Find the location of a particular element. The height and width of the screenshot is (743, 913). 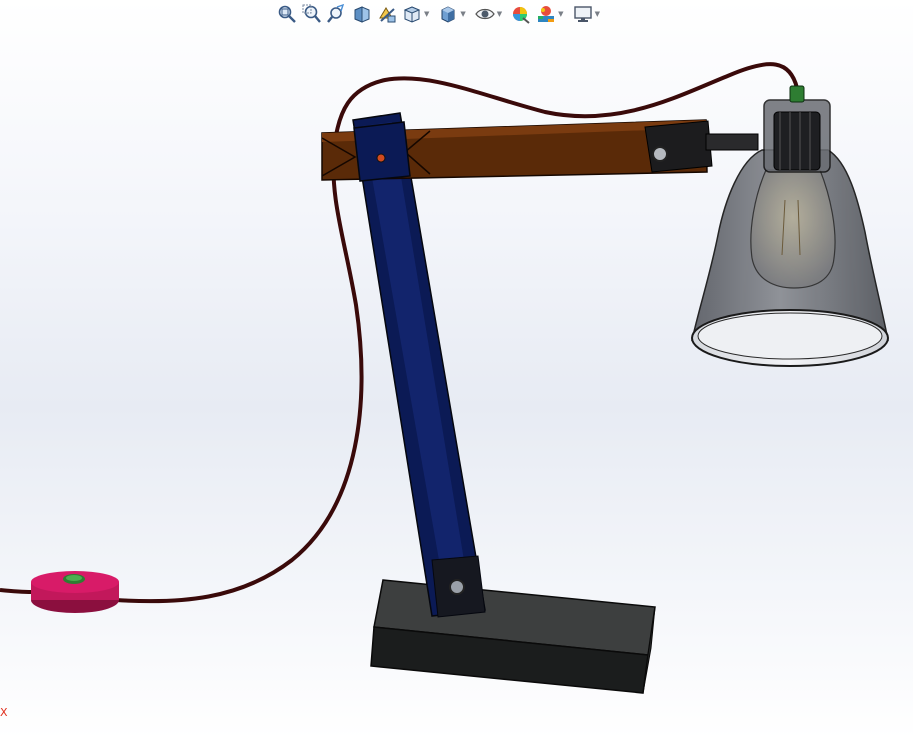

apply-scene-caret: ▼ is located at coordinates (560, 14).